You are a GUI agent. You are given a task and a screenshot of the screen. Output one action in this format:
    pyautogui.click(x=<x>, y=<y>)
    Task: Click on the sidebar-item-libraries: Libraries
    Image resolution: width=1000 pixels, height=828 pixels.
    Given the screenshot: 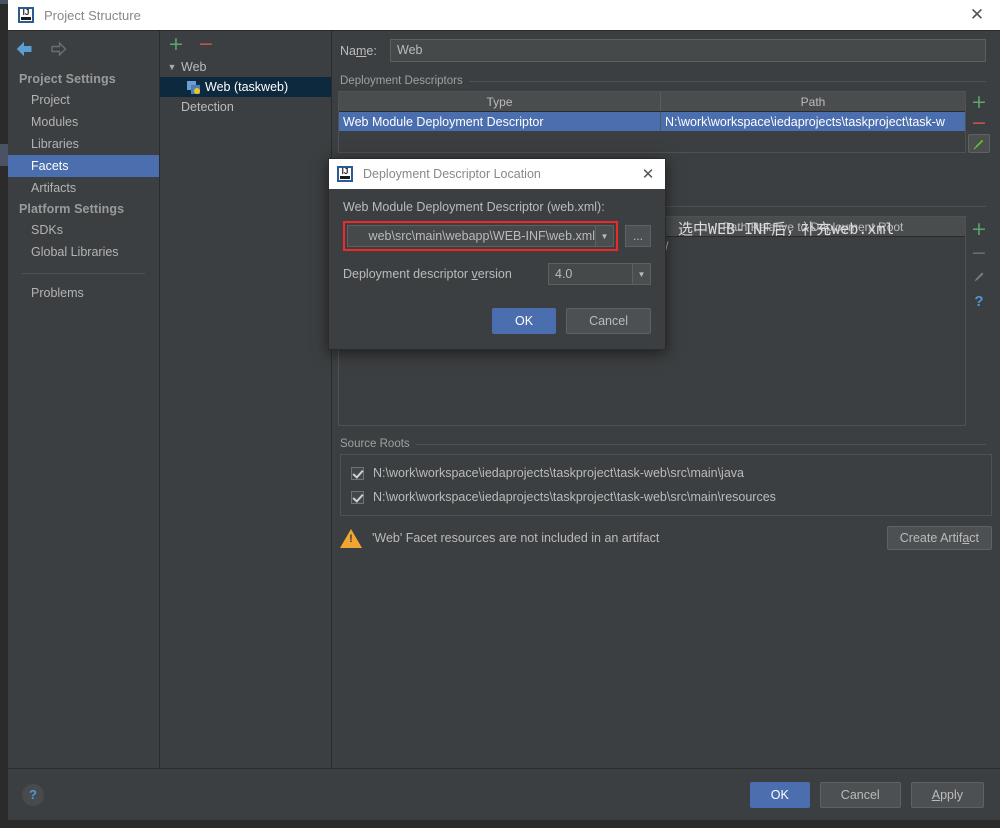 What is the action you would take?
    pyautogui.click(x=83, y=144)
    